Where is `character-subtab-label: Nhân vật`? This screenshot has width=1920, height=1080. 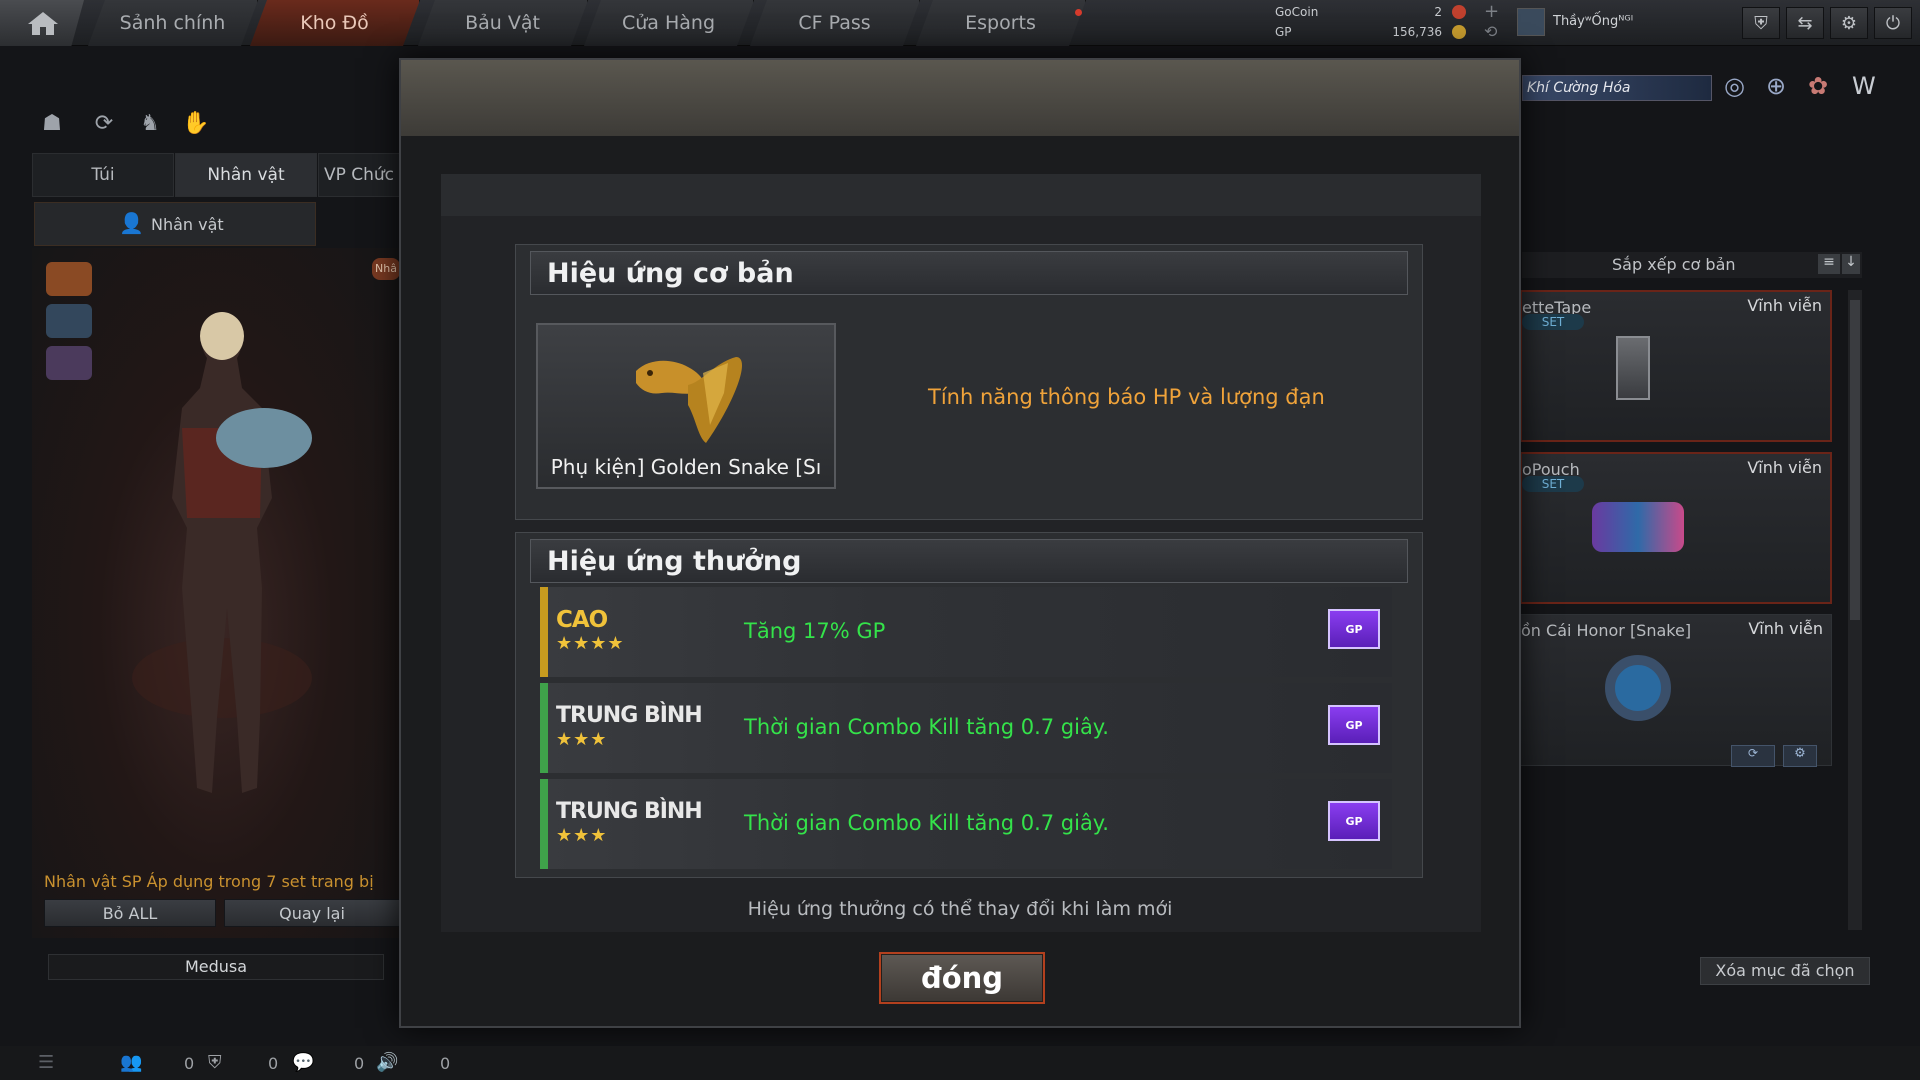
character-subtab-label: Nhân vật is located at coordinates (187, 224).